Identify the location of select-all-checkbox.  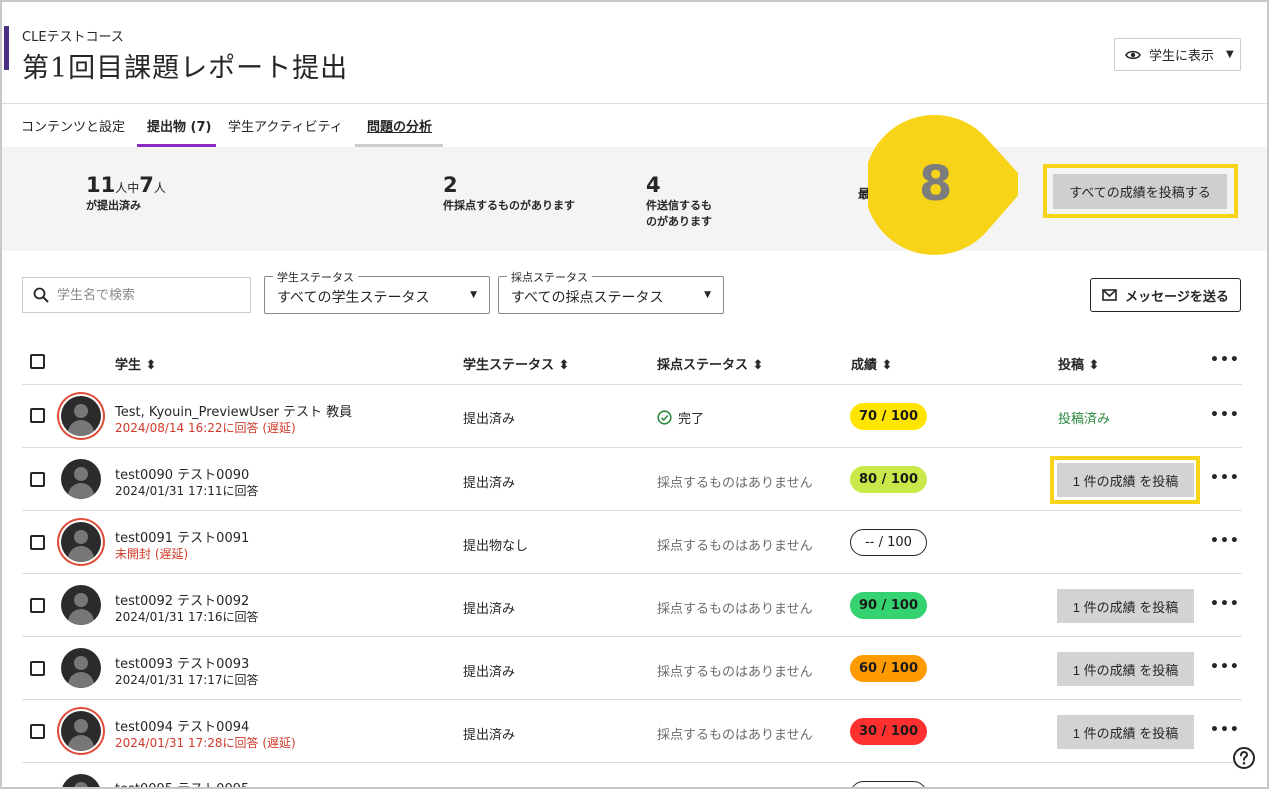
(37, 361).